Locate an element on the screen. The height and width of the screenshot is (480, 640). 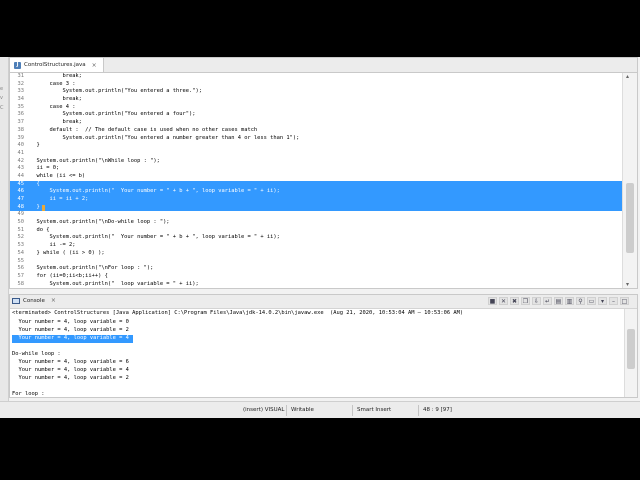
scroll-down-icon: ▾ is located at coordinates (627, 284).